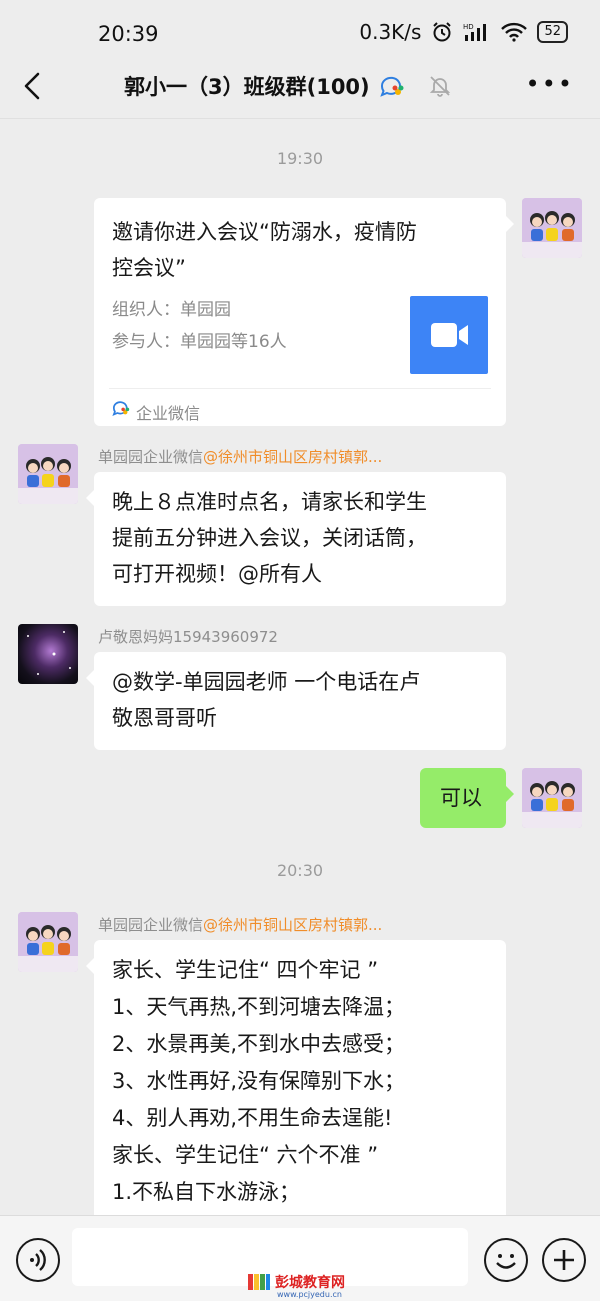 The height and width of the screenshot is (1301, 600). I want to click on message-line: 1、天气再热,不到河塘去降温；, so click(259, 1007).